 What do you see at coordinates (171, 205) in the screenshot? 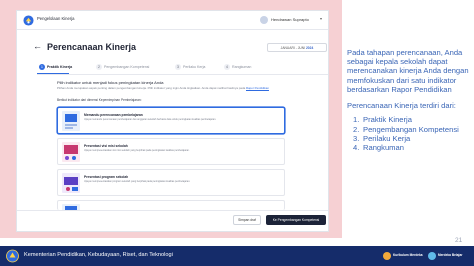
I see `indicator-card-next` at bounding box center [171, 205].